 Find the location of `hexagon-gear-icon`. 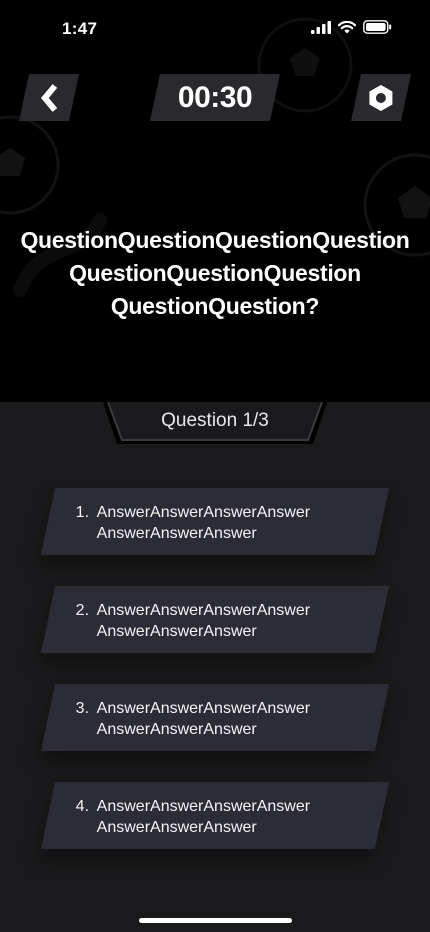

hexagon-gear-icon is located at coordinates (381, 97).